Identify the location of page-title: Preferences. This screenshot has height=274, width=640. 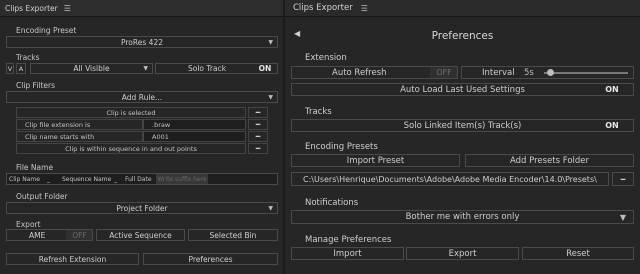
(462, 36).